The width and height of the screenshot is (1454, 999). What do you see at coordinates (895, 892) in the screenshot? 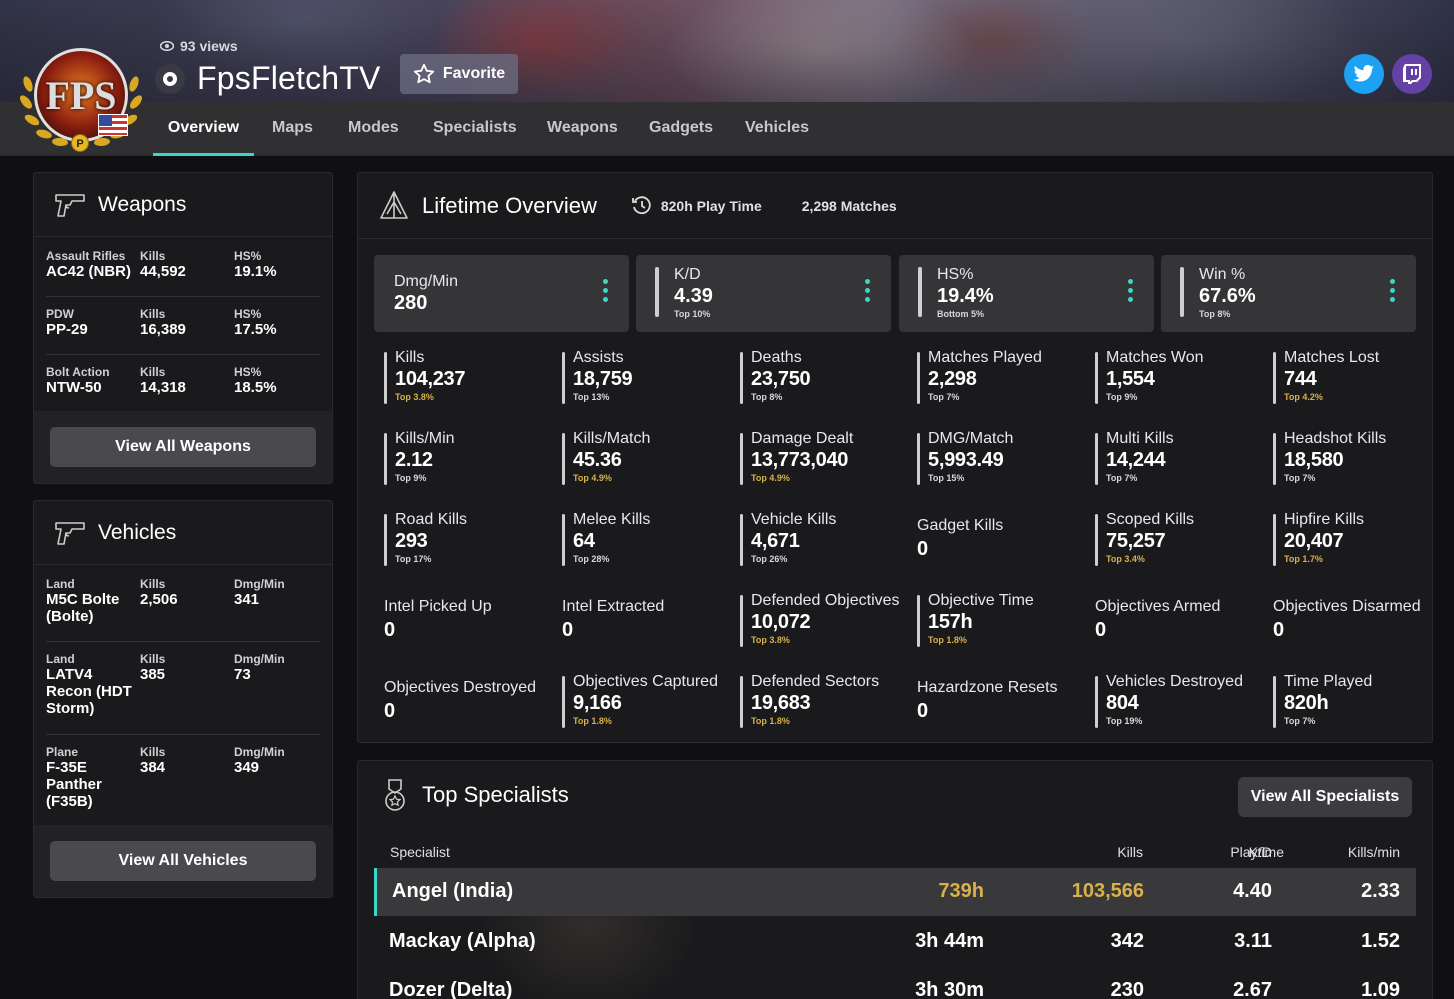
I see `specialist-row: Angel (India) 739h 103,566 4.40 2.33` at bounding box center [895, 892].